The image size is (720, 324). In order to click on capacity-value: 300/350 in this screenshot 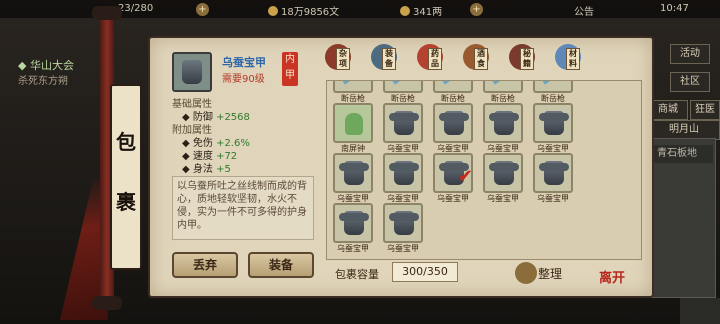, I will do `click(425, 272)`.